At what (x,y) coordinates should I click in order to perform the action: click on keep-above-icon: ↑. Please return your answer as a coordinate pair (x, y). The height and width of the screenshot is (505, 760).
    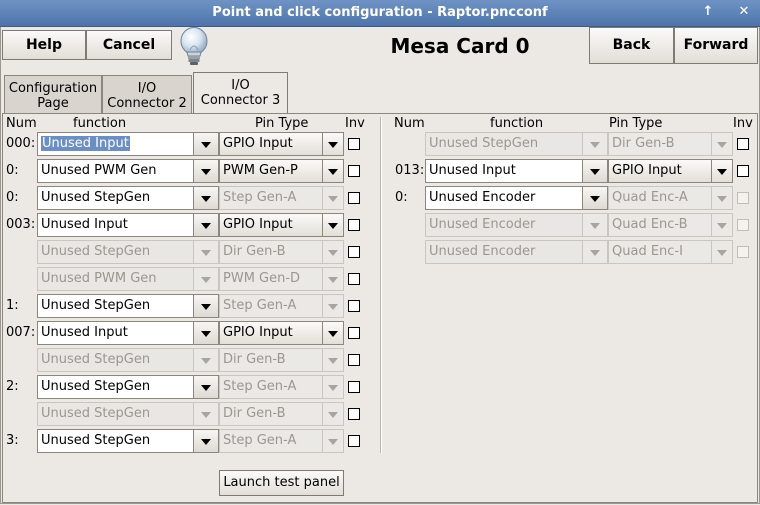
    Looking at the image, I should click on (708, 12).